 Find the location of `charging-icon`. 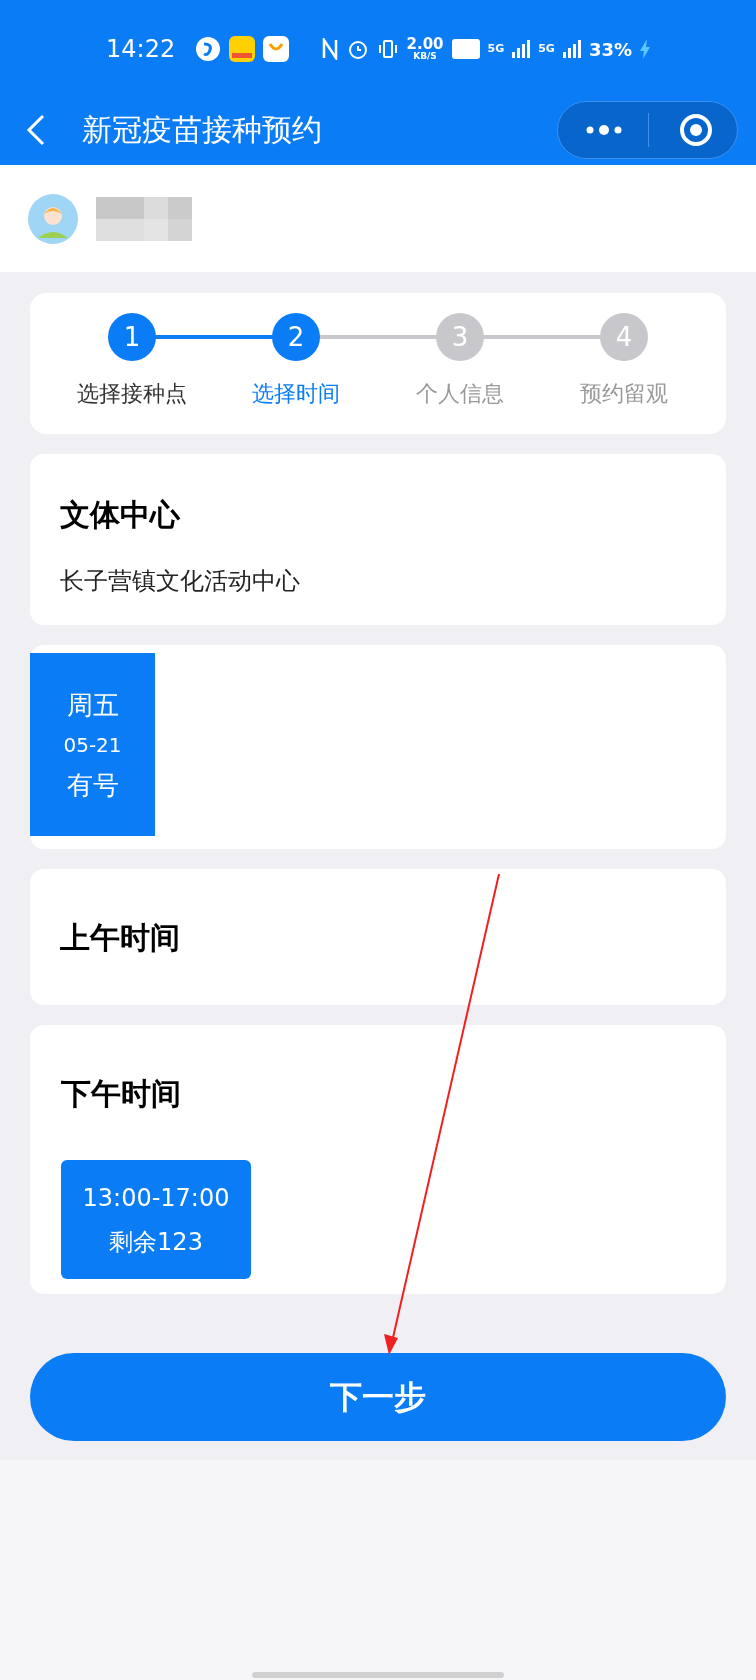

charging-icon is located at coordinates (645, 49).